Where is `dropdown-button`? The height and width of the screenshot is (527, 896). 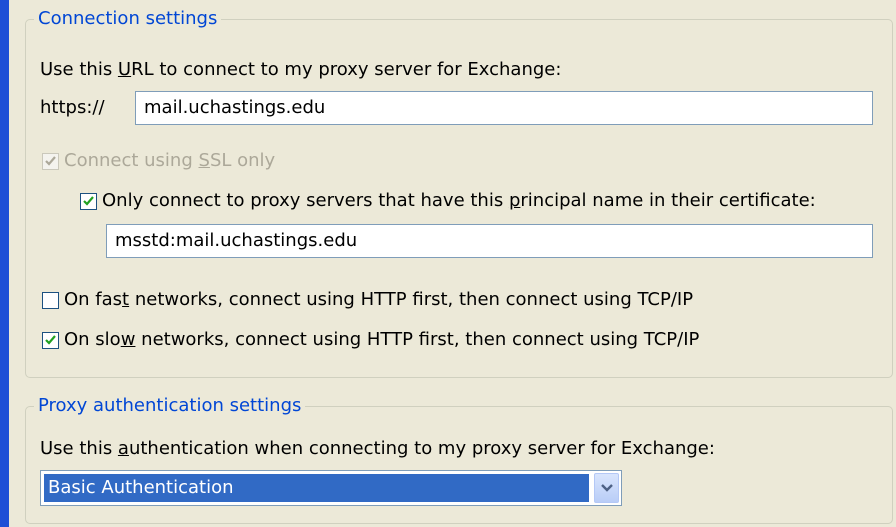
dropdown-button is located at coordinates (606, 488).